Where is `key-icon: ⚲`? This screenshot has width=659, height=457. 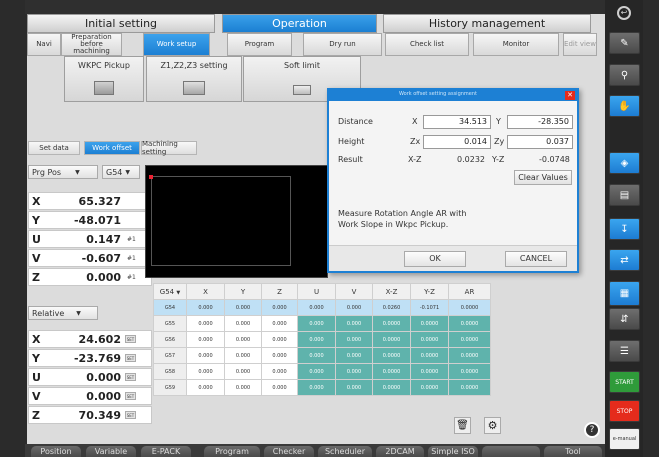 key-icon: ⚲ is located at coordinates (624, 75).